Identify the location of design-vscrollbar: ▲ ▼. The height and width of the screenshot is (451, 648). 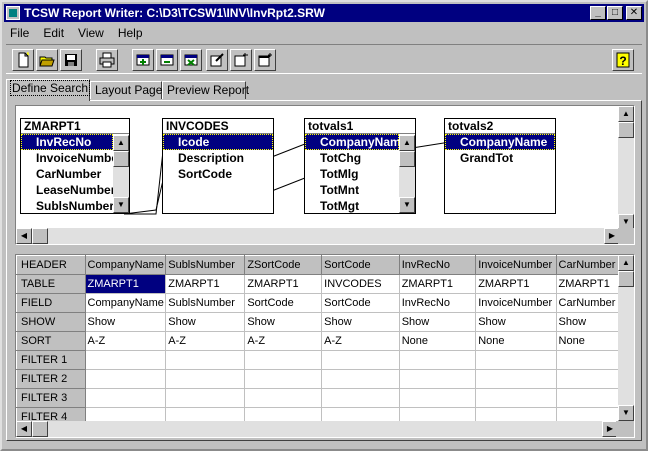
(626, 168).